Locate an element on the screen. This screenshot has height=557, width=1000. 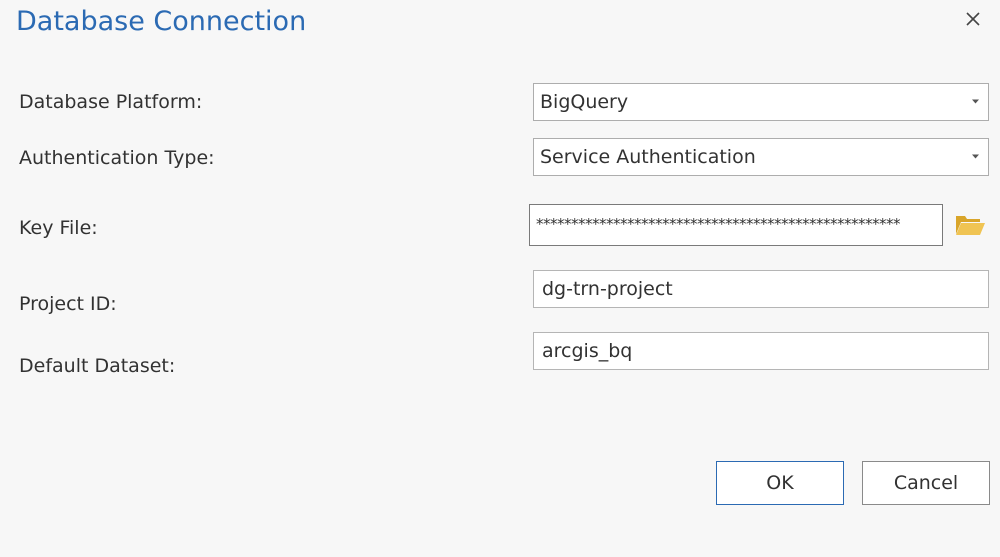
close-button is located at coordinates (973, 19).